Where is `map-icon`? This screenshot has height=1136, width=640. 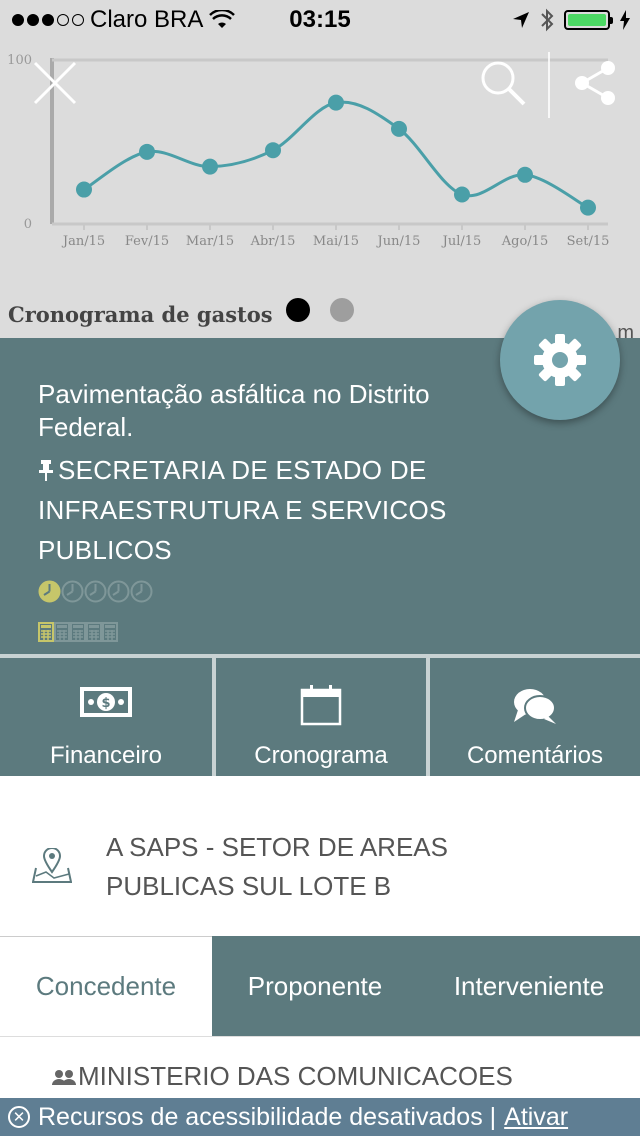
map-icon is located at coordinates (52, 865).